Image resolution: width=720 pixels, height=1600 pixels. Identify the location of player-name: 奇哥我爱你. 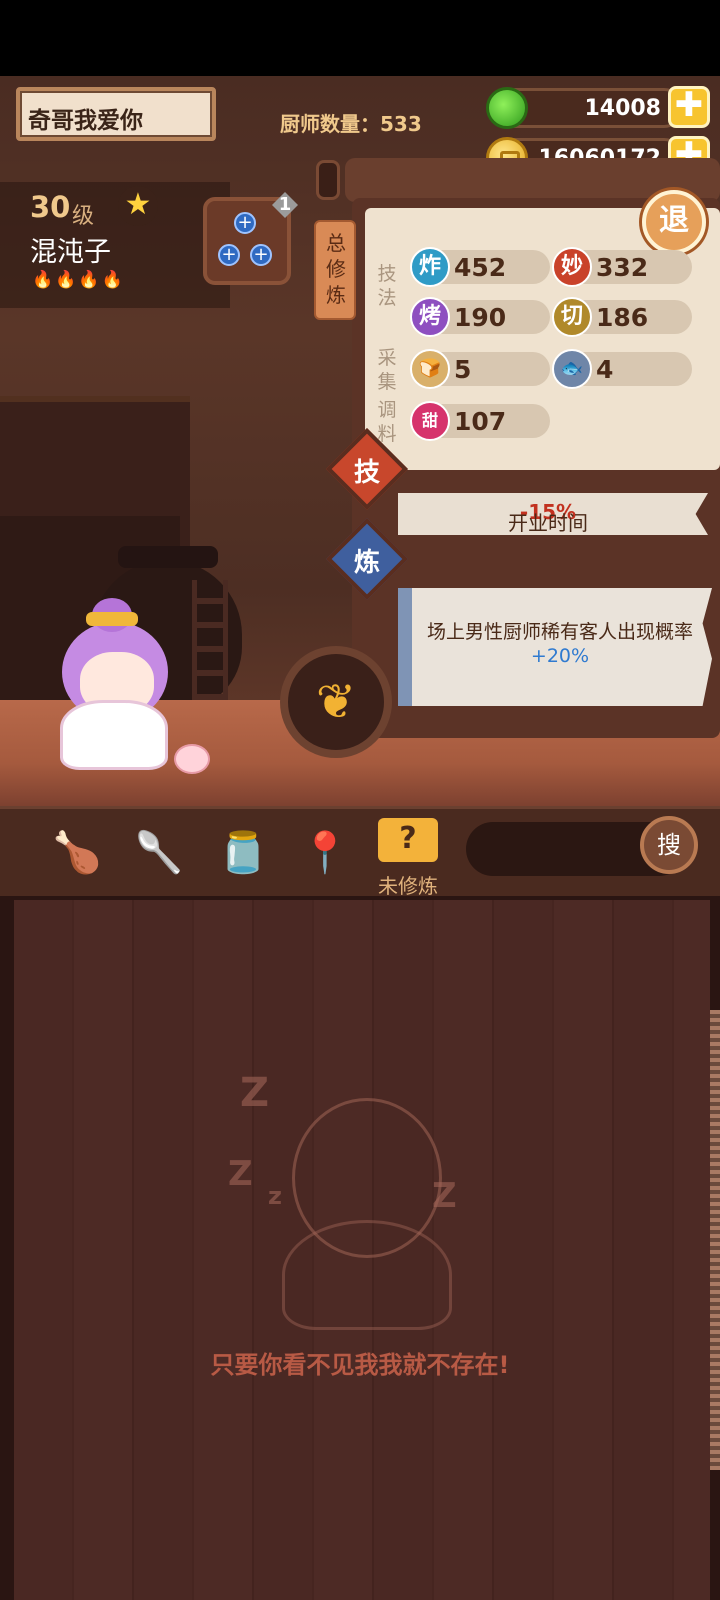
(85, 121).